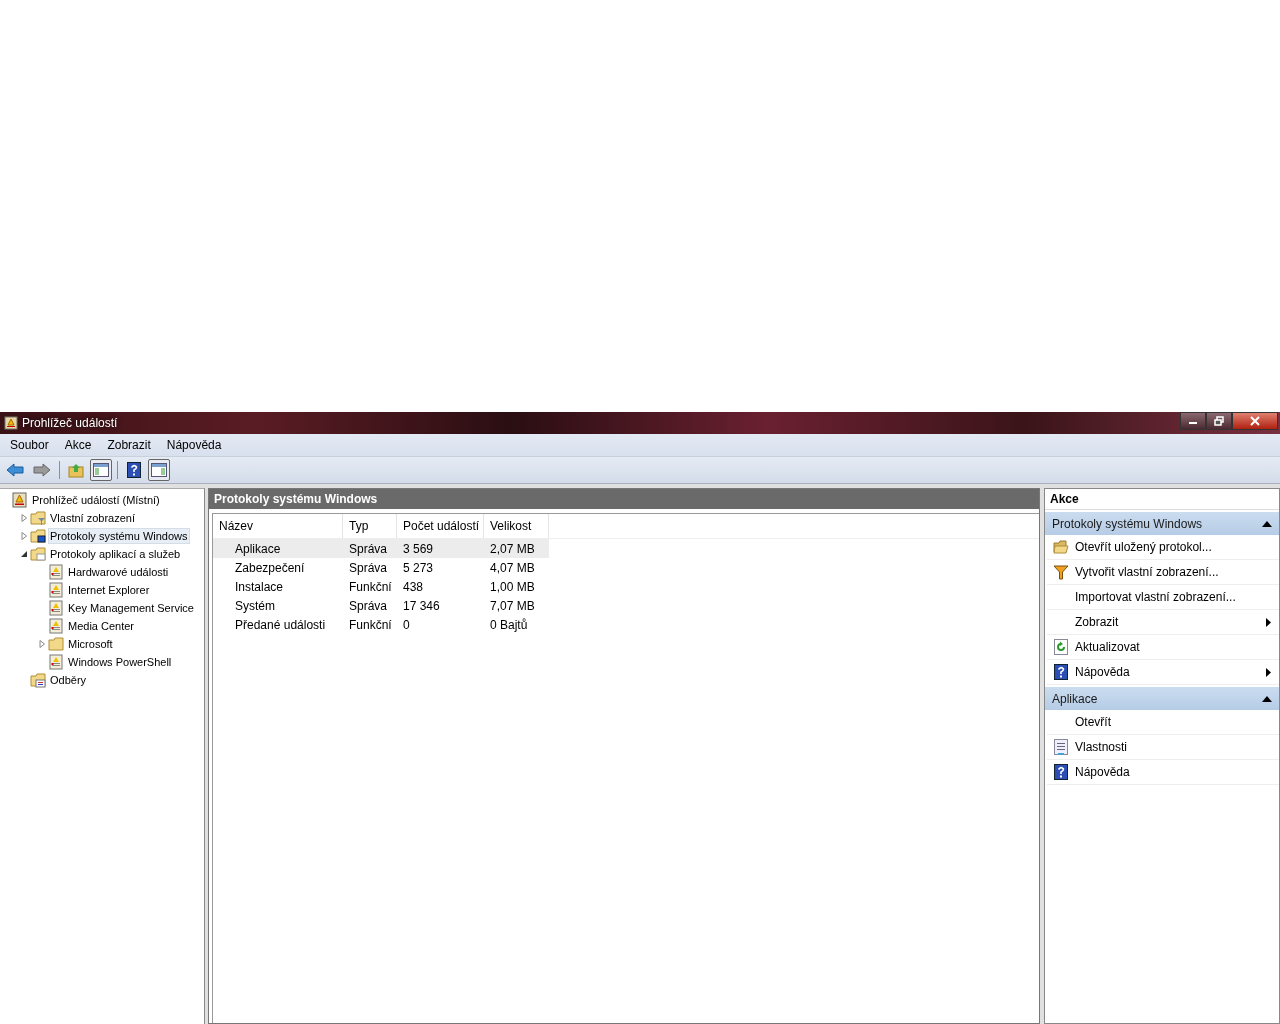 Image resolution: width=1280 pixels, height=1024 pixels. I want to click on right-arrow-icon, so click(42, 470).